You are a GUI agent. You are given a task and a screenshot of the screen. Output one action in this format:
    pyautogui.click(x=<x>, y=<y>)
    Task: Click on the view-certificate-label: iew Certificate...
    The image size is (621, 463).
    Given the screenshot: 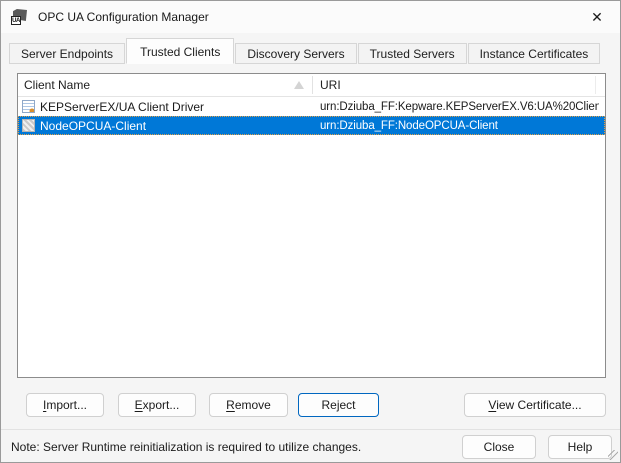 What is the action you would take?
    pyautogui.click(x=539, y=405)
    